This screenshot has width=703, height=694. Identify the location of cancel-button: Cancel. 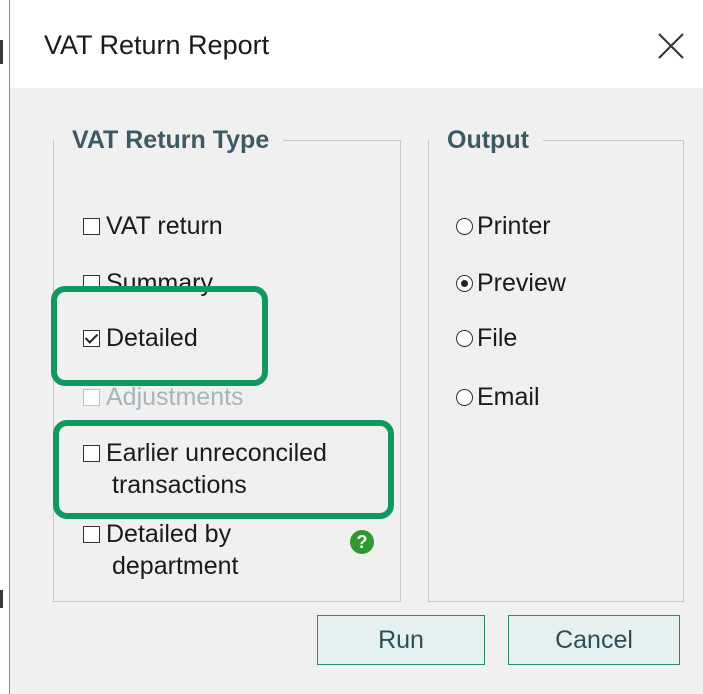
(594, 640).